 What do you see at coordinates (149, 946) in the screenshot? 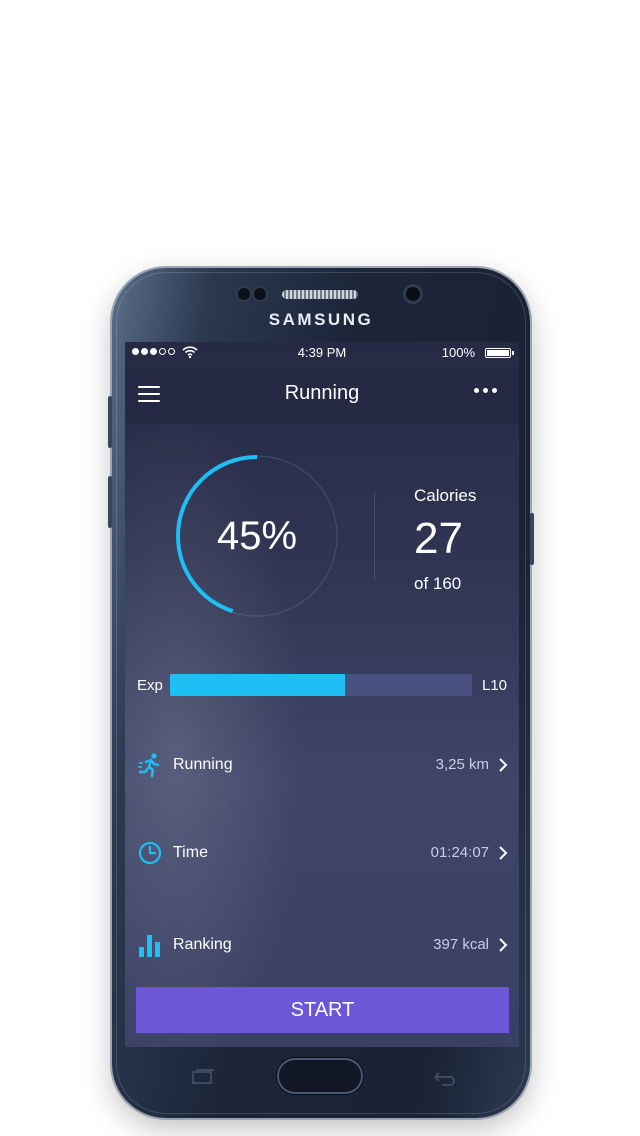
I see `bar-chart-icon` at bounding box center [149, 946].